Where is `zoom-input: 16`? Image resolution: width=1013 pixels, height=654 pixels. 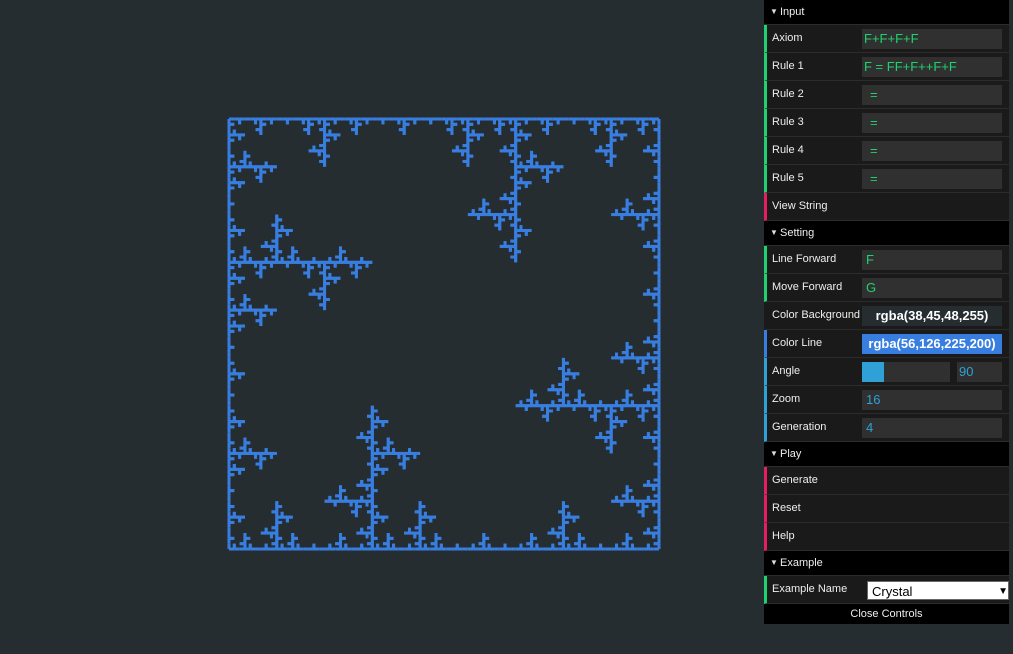
zoom-input: 16 is located at coordinates (932, 400).